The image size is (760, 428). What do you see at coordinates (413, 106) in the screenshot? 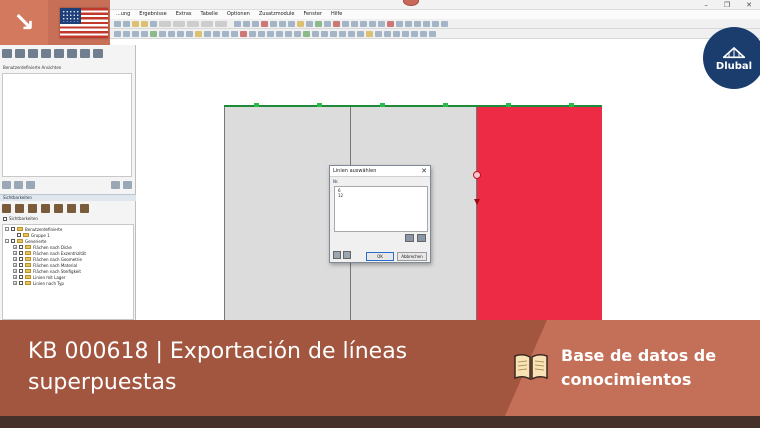
I see `top-line-selected` at bounding box center [413, 106].